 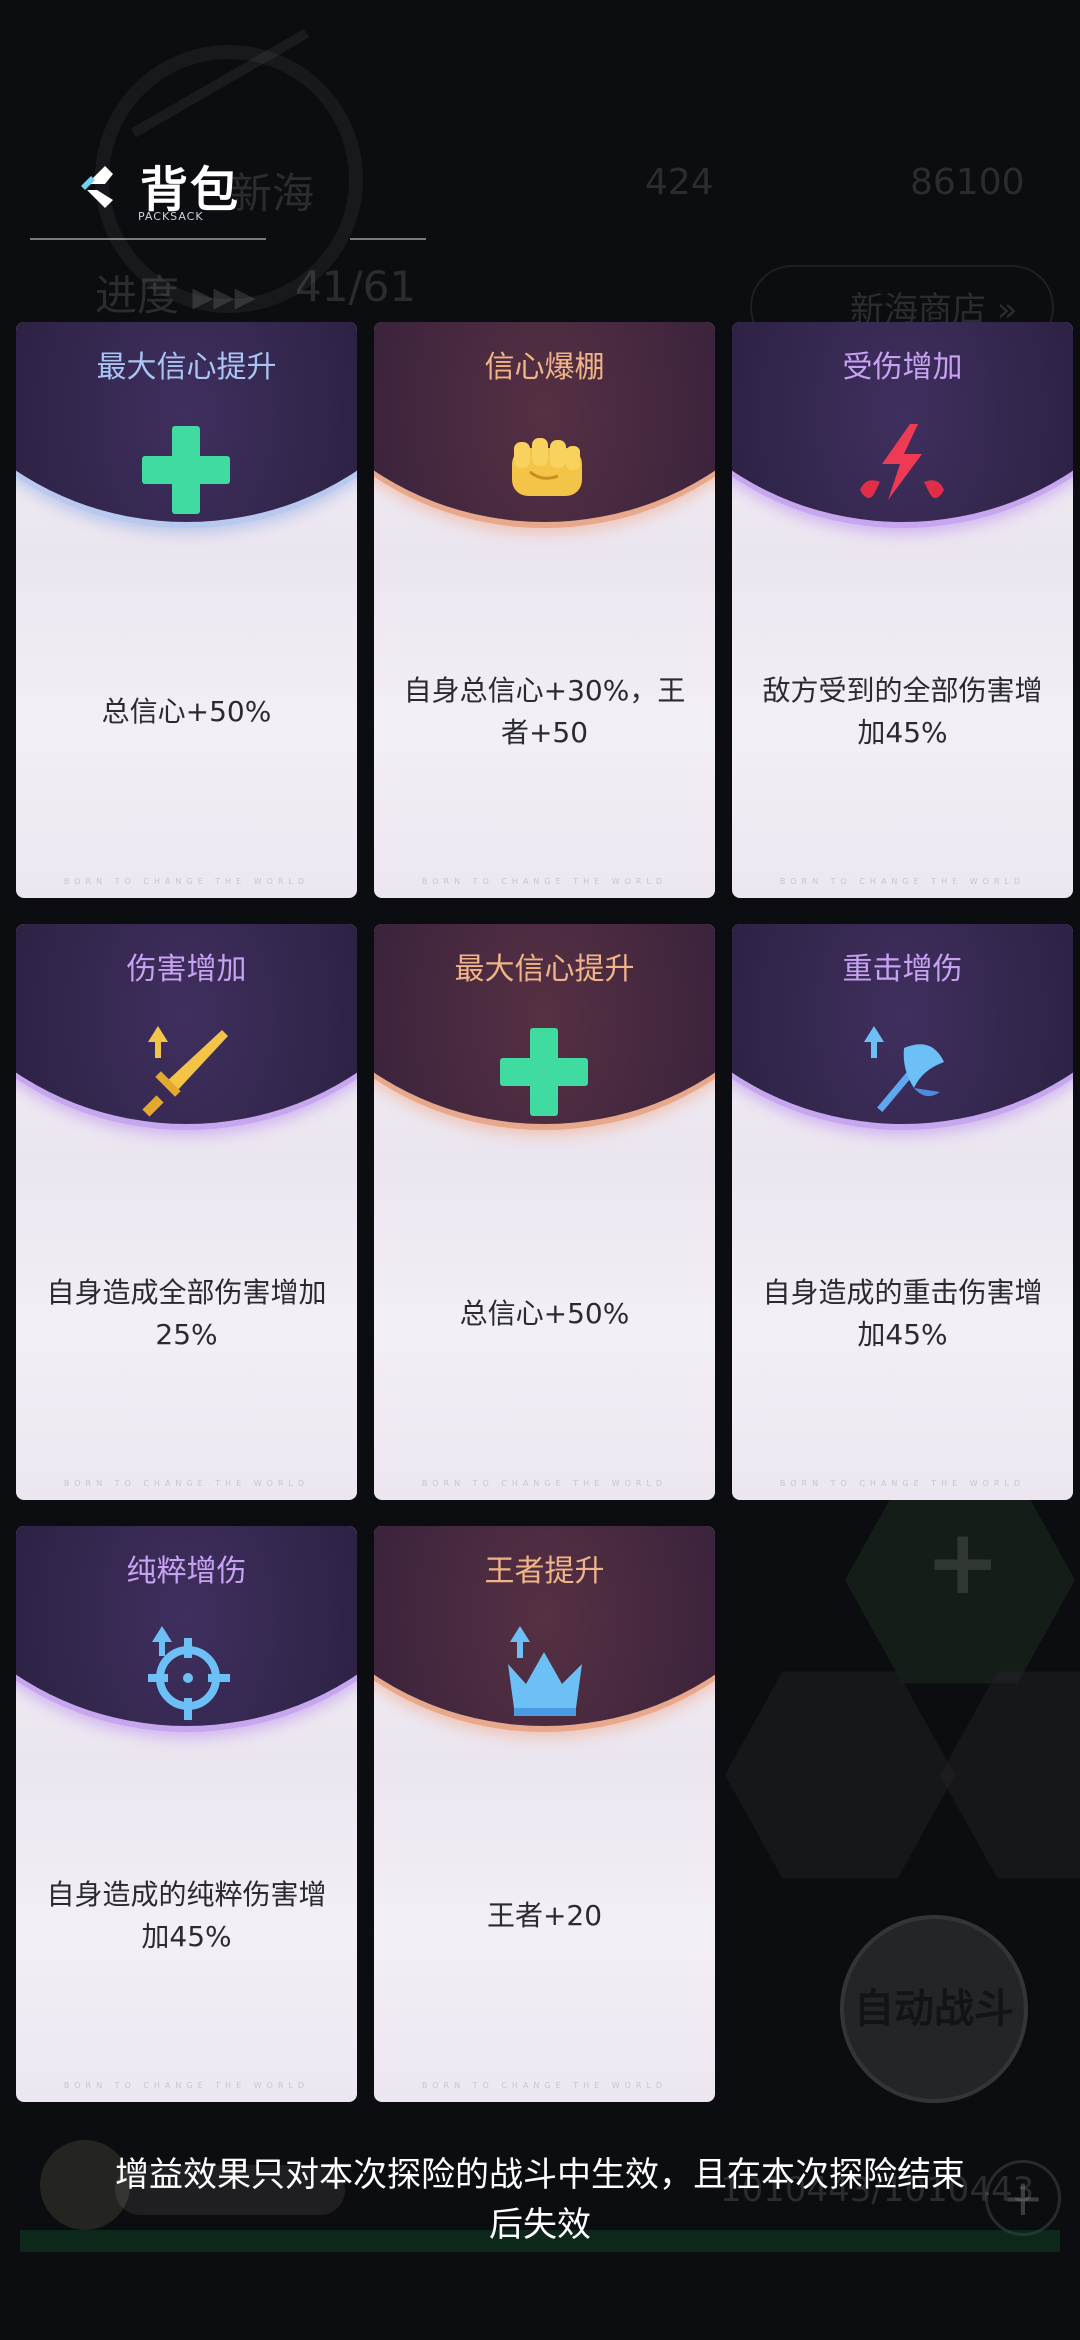 I want to click on header: 背包 PACKSACK, so click(x=240, y=190).